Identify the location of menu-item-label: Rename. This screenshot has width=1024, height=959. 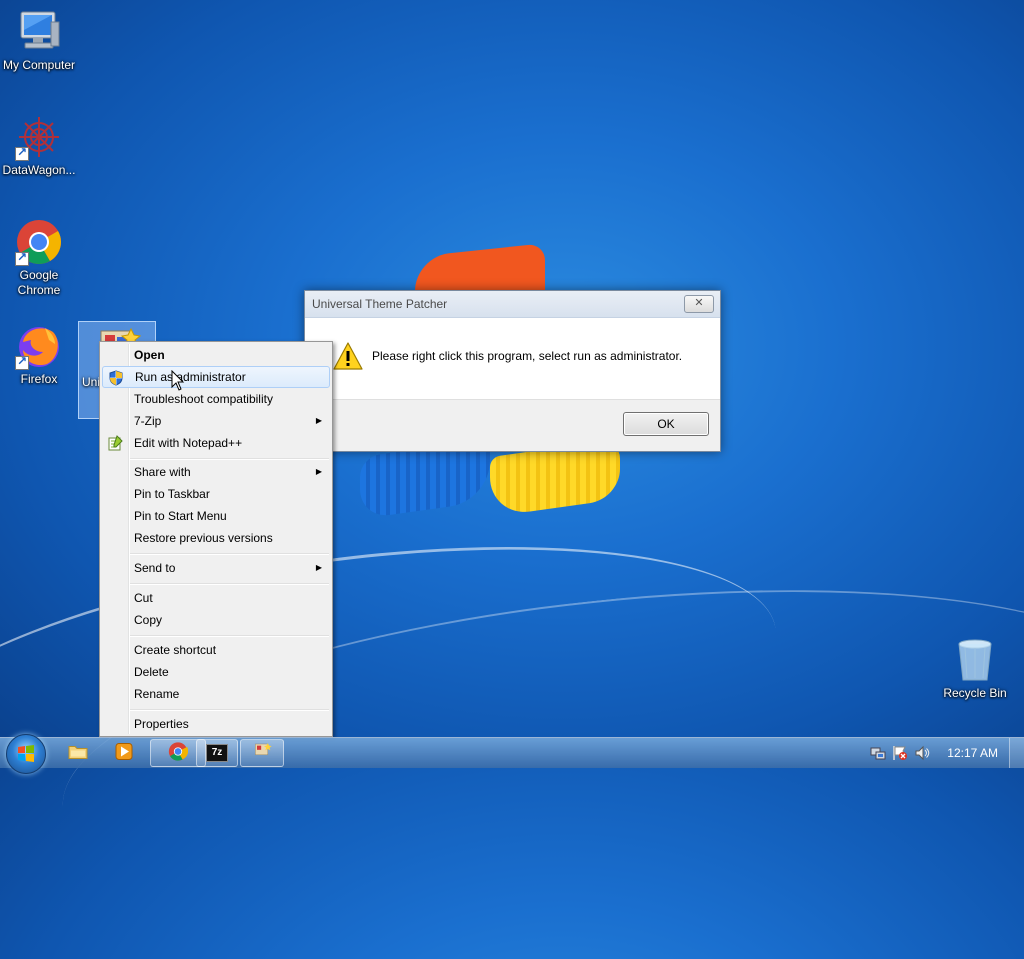
(157, 694).